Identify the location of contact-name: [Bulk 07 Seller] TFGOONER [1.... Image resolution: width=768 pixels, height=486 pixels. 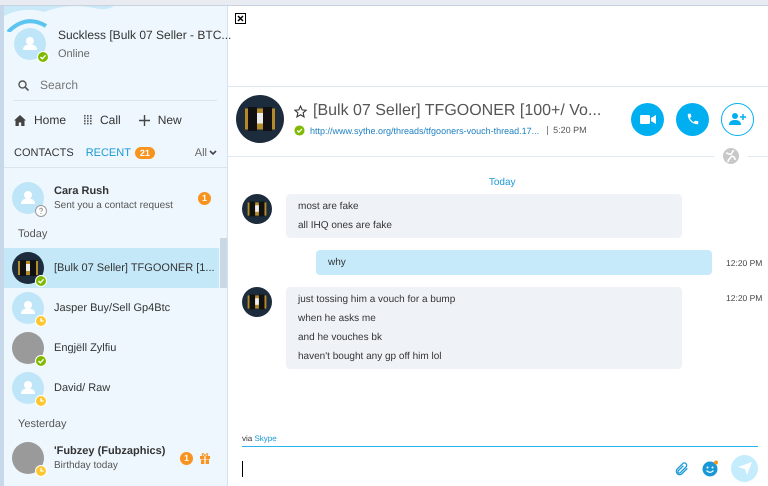
(134, 268).